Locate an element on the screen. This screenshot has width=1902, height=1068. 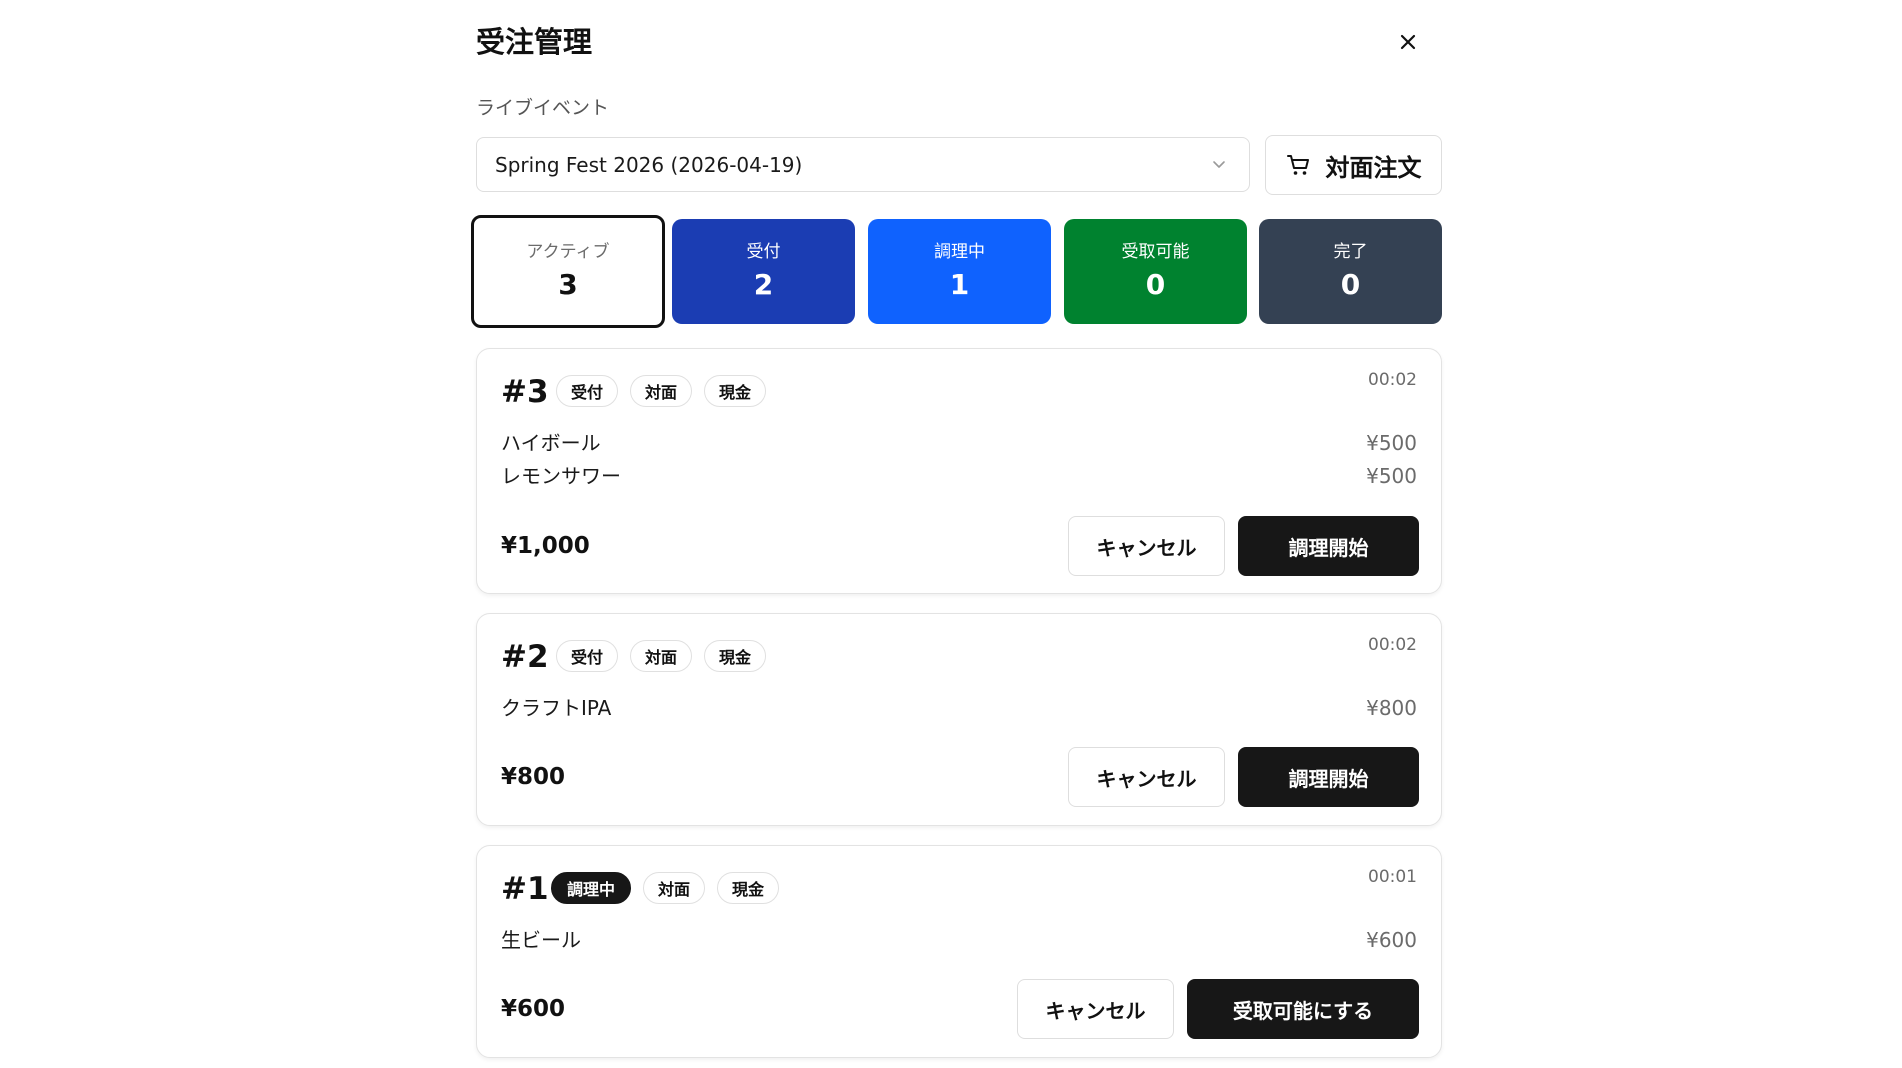
order-item-name: クラフトIPA is located at coordinates (556, 708).